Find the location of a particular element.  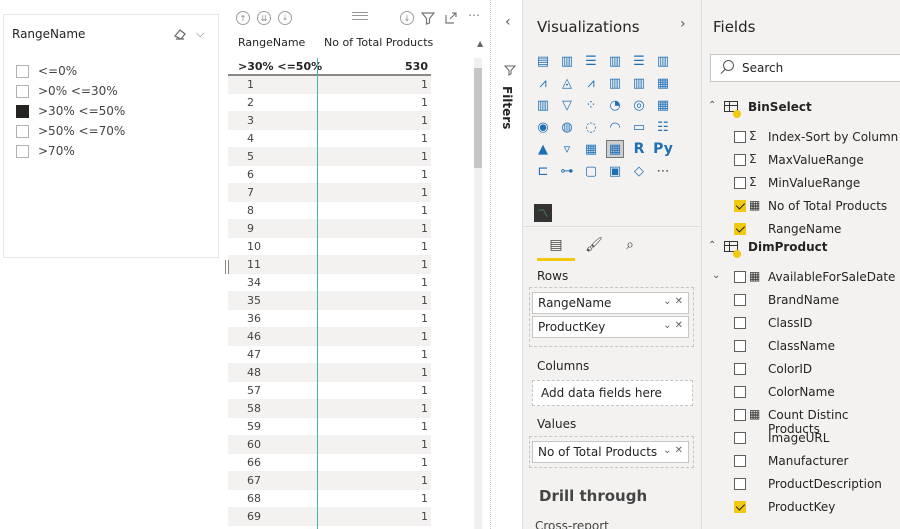

field-item: Σ MaxValueRange is located at coordinates (801, 161).